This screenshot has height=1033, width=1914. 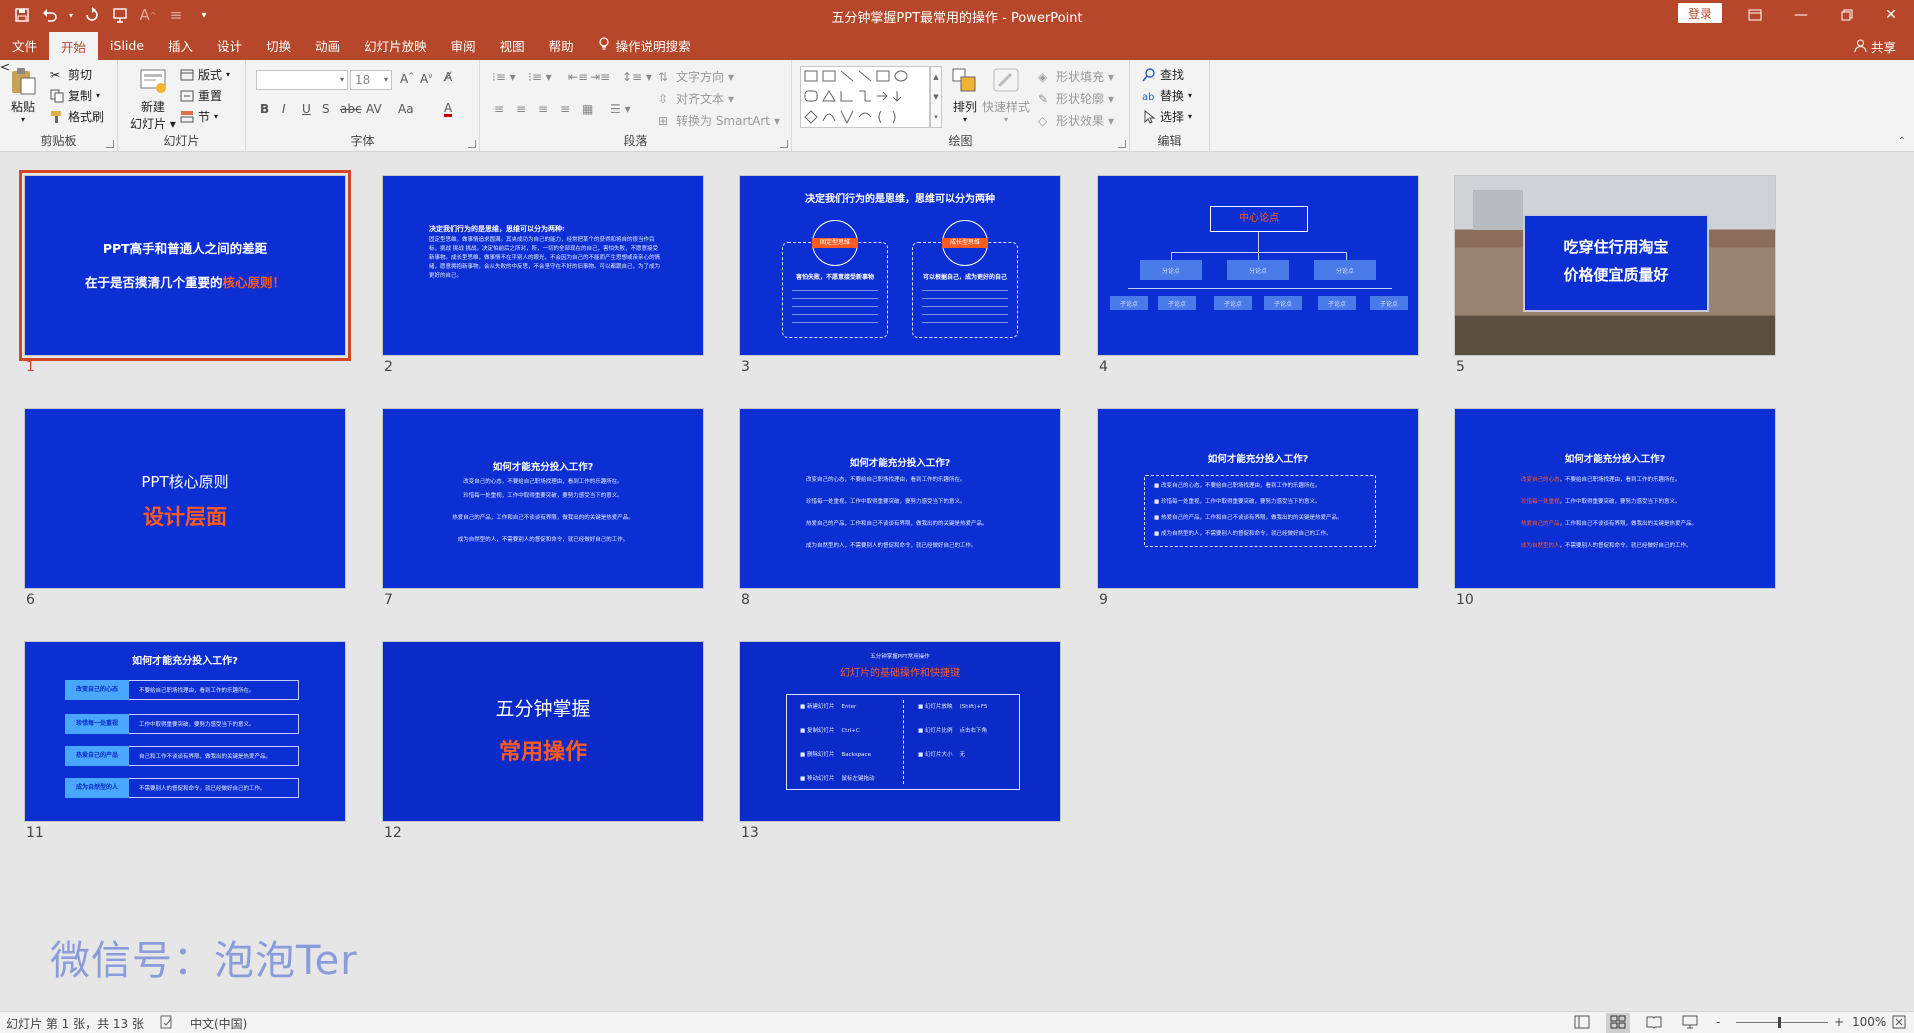 What do you see at coordinates (512, 45) in the screenshot?
I see `tab-view: 视图` at bounding box center [512, 45].